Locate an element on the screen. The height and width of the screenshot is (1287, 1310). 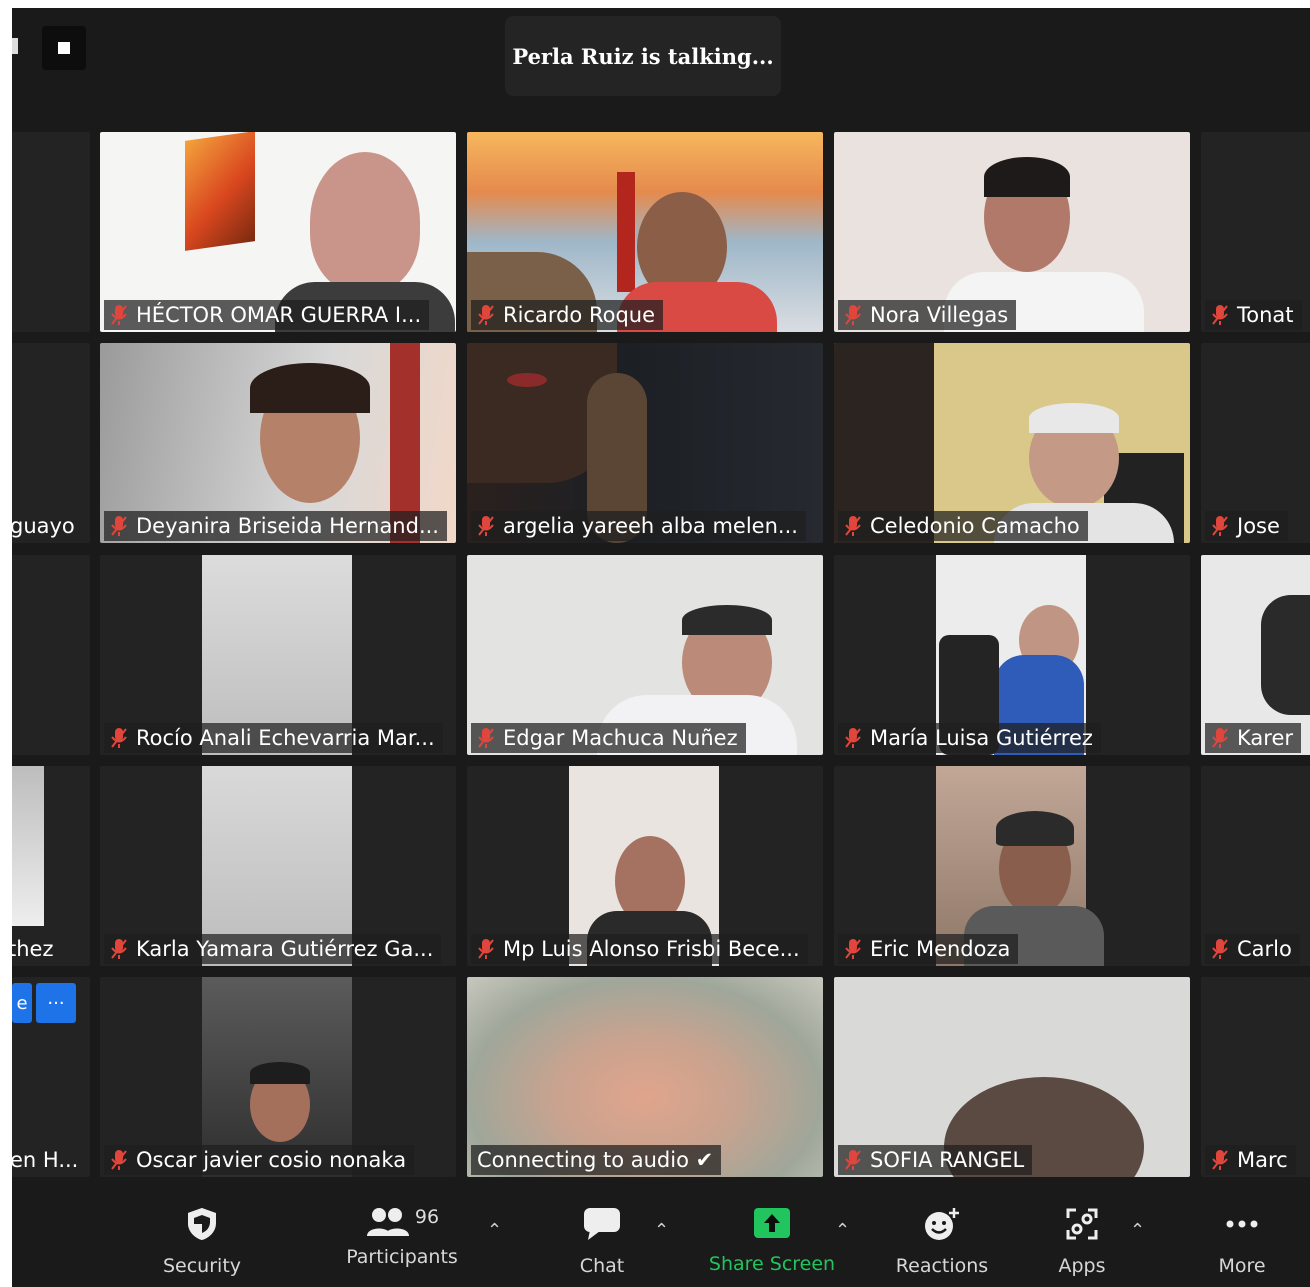
participant-name: guayo is located at coordinates (43, 526).